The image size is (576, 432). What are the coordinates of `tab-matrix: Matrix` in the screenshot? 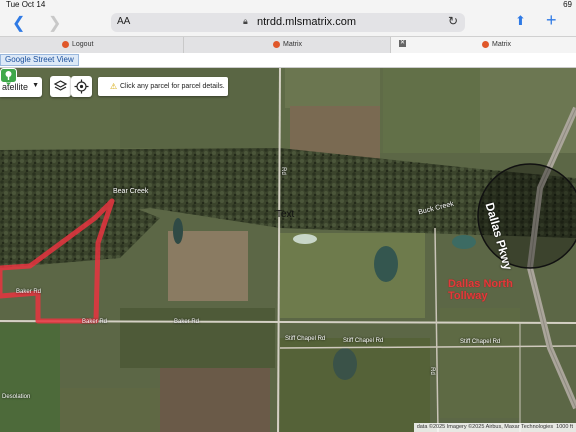 It's located at (286, 45).